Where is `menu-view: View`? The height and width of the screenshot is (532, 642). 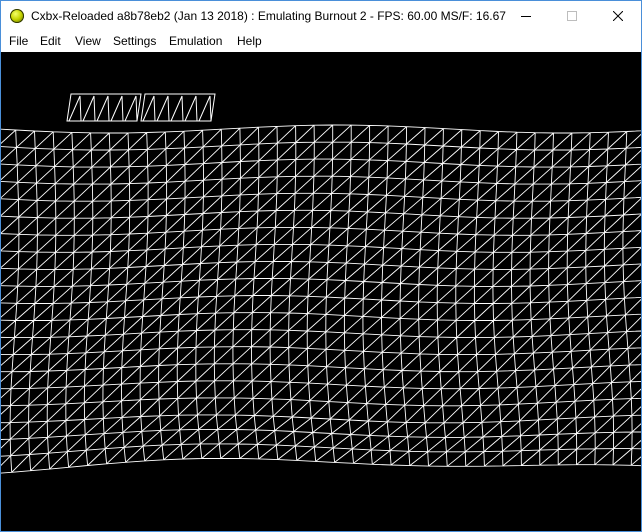 menu-view: View is located at coordinates (88, 41).